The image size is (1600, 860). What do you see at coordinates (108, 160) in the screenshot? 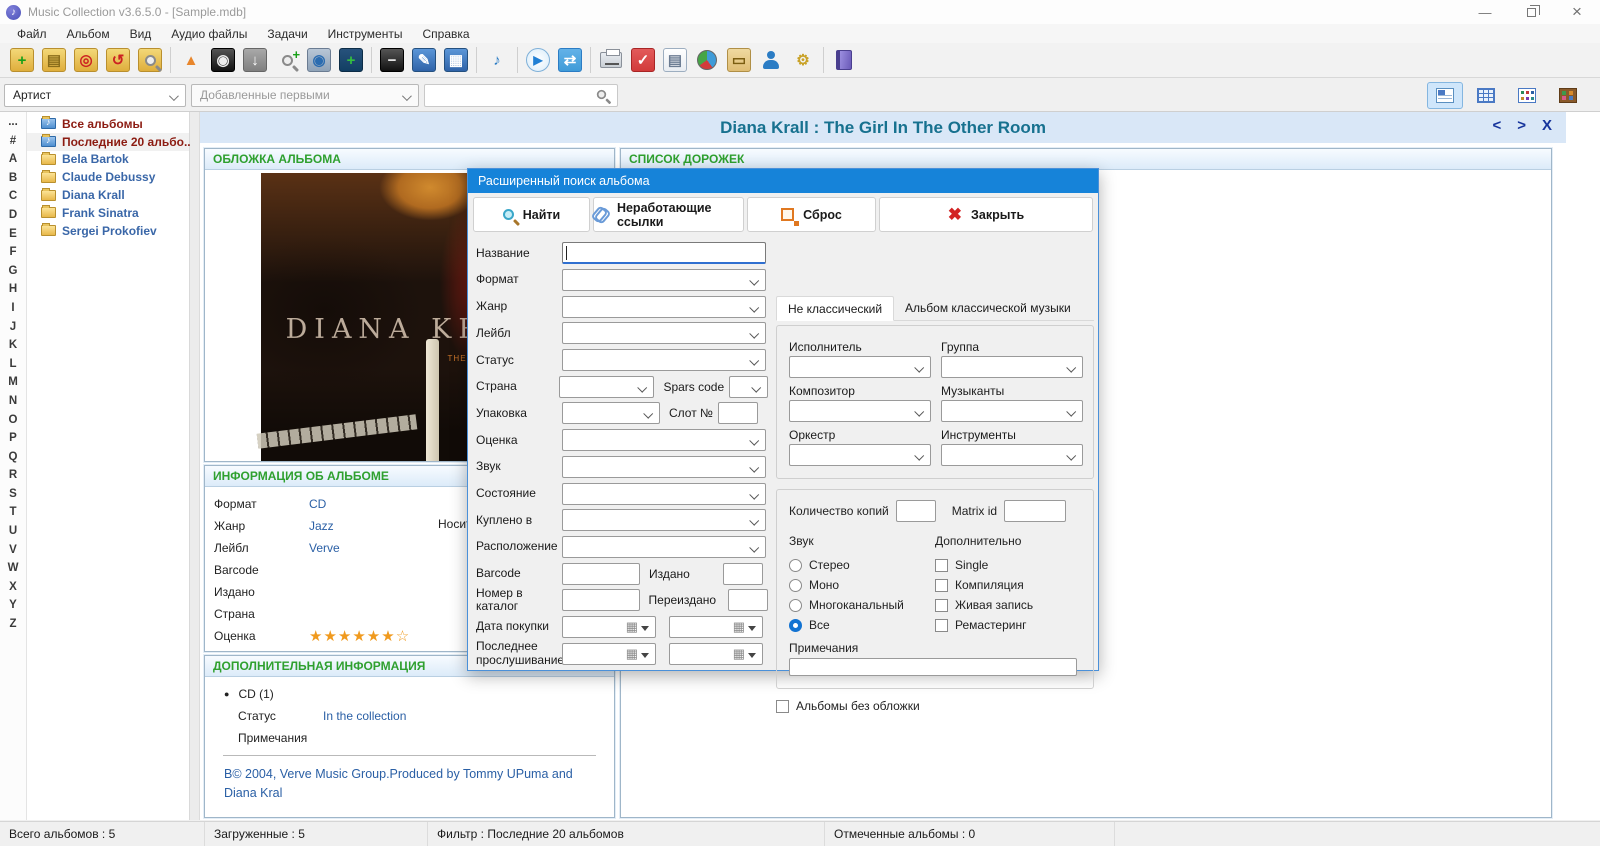
I see `tree-item-bela-bartok: Bela Bartok` at bounding box center [108, 160].